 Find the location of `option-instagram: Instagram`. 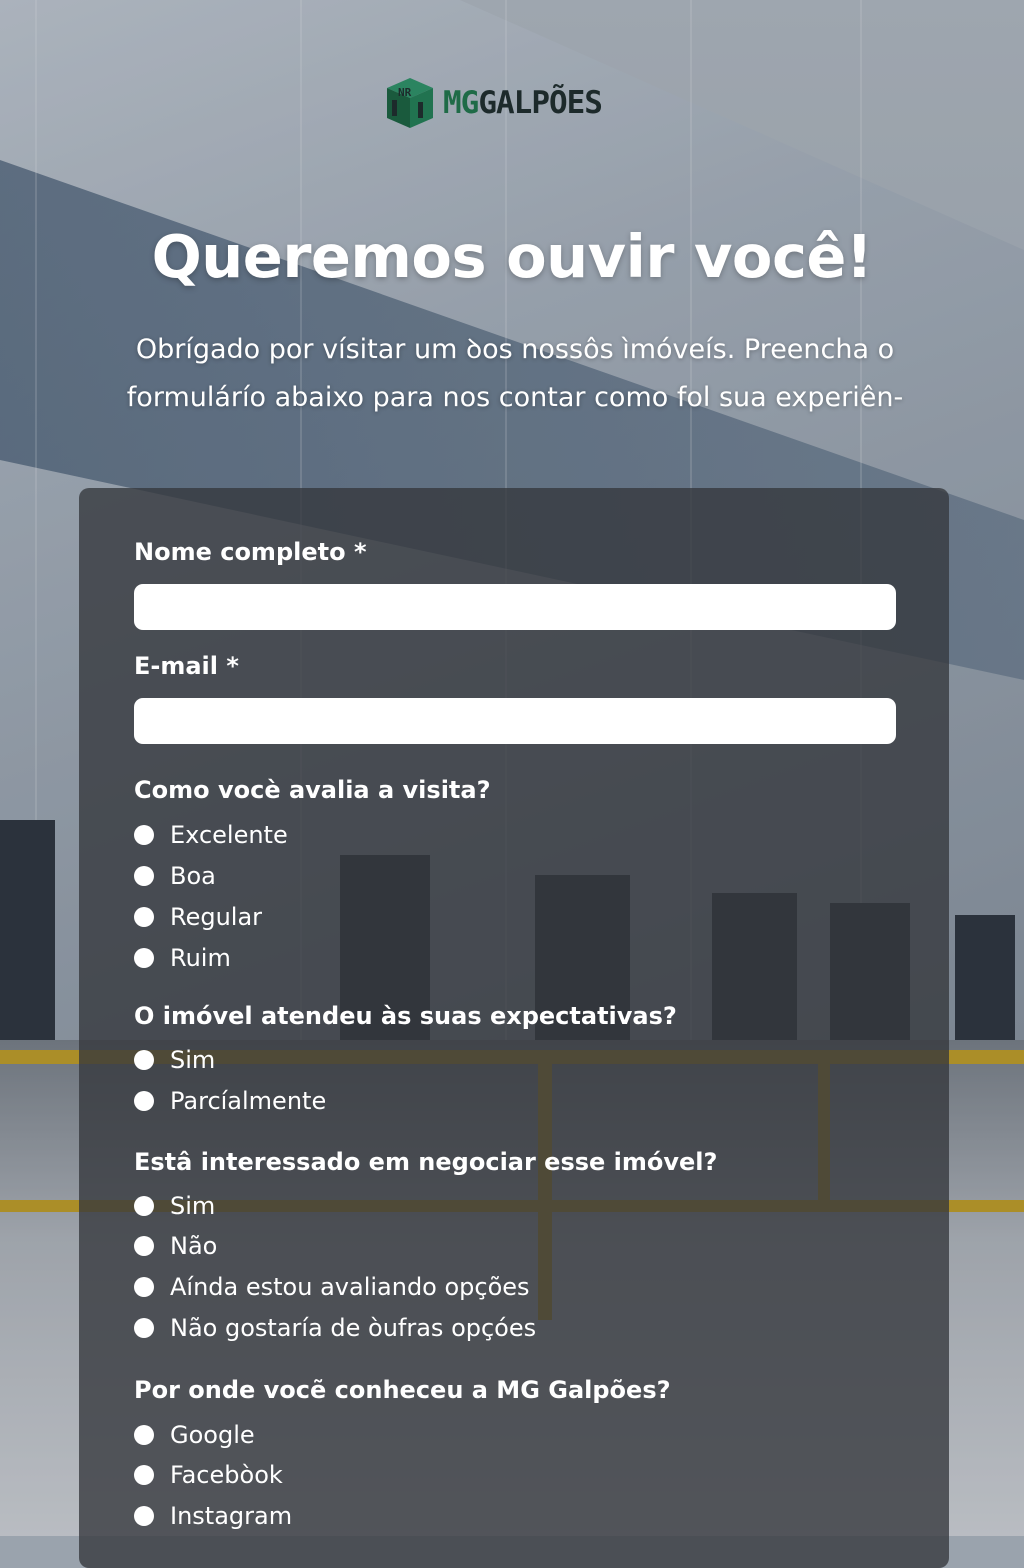

option-instagram: Instagram is located at coordinates (213, 1516).